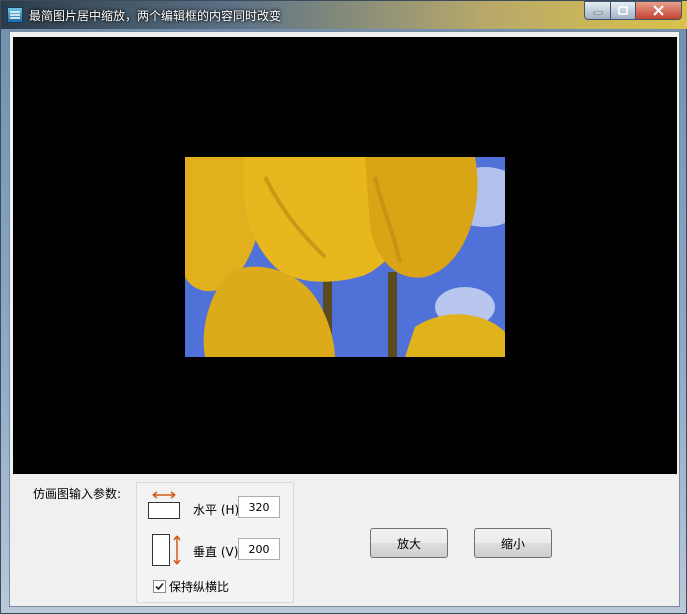  I want to click on title-bar: 最简图片居中缩放，两个编辑框的内容同时改变, so click(344, 15).